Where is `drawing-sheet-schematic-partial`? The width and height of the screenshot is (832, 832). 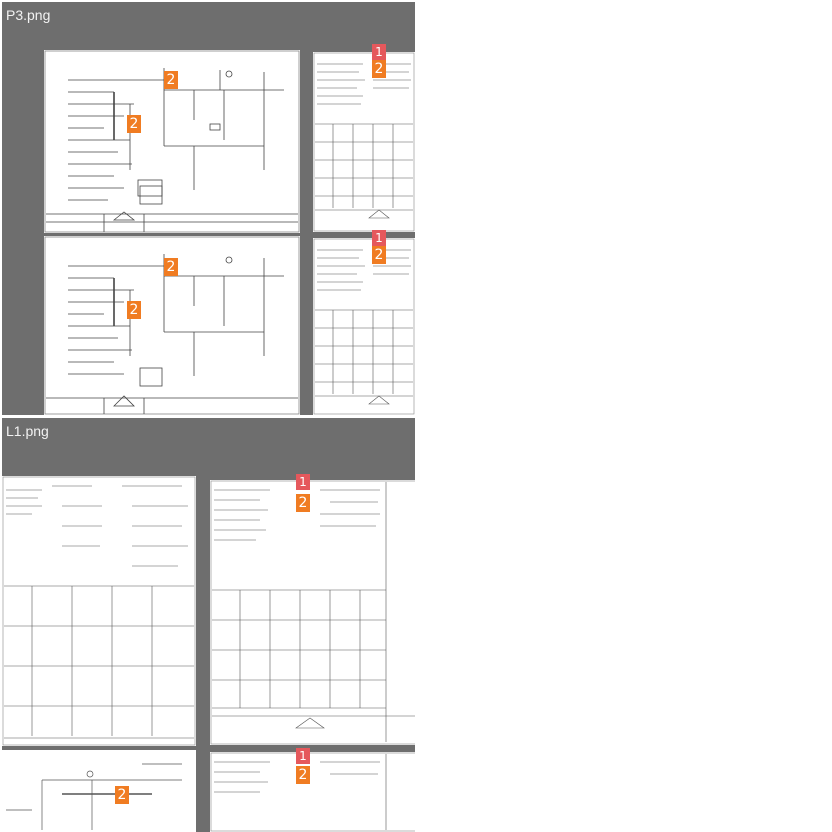
drawing-sheet-schematic-partial is located at coordinates (99, 791).